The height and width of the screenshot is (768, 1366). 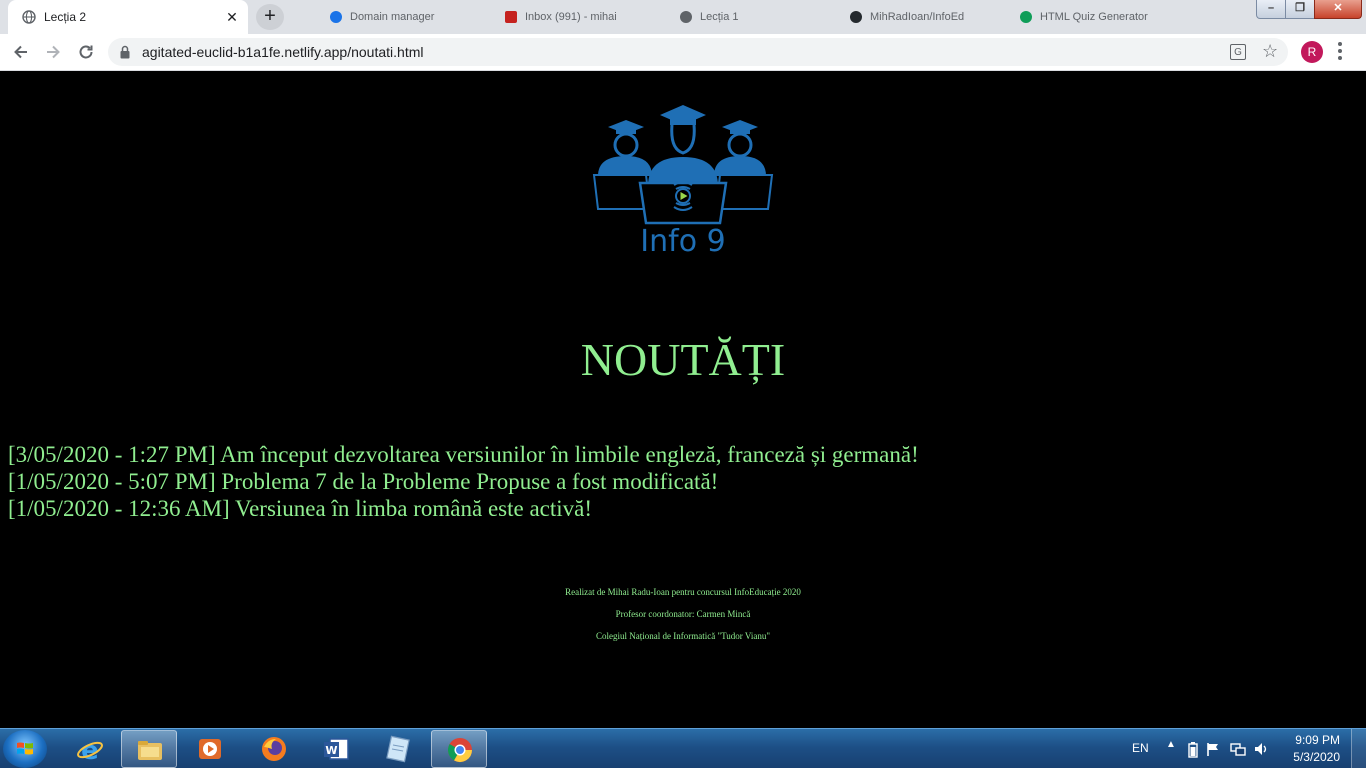 I want to click on background-tab-1: Domain manager, so click(x=405, y=17).